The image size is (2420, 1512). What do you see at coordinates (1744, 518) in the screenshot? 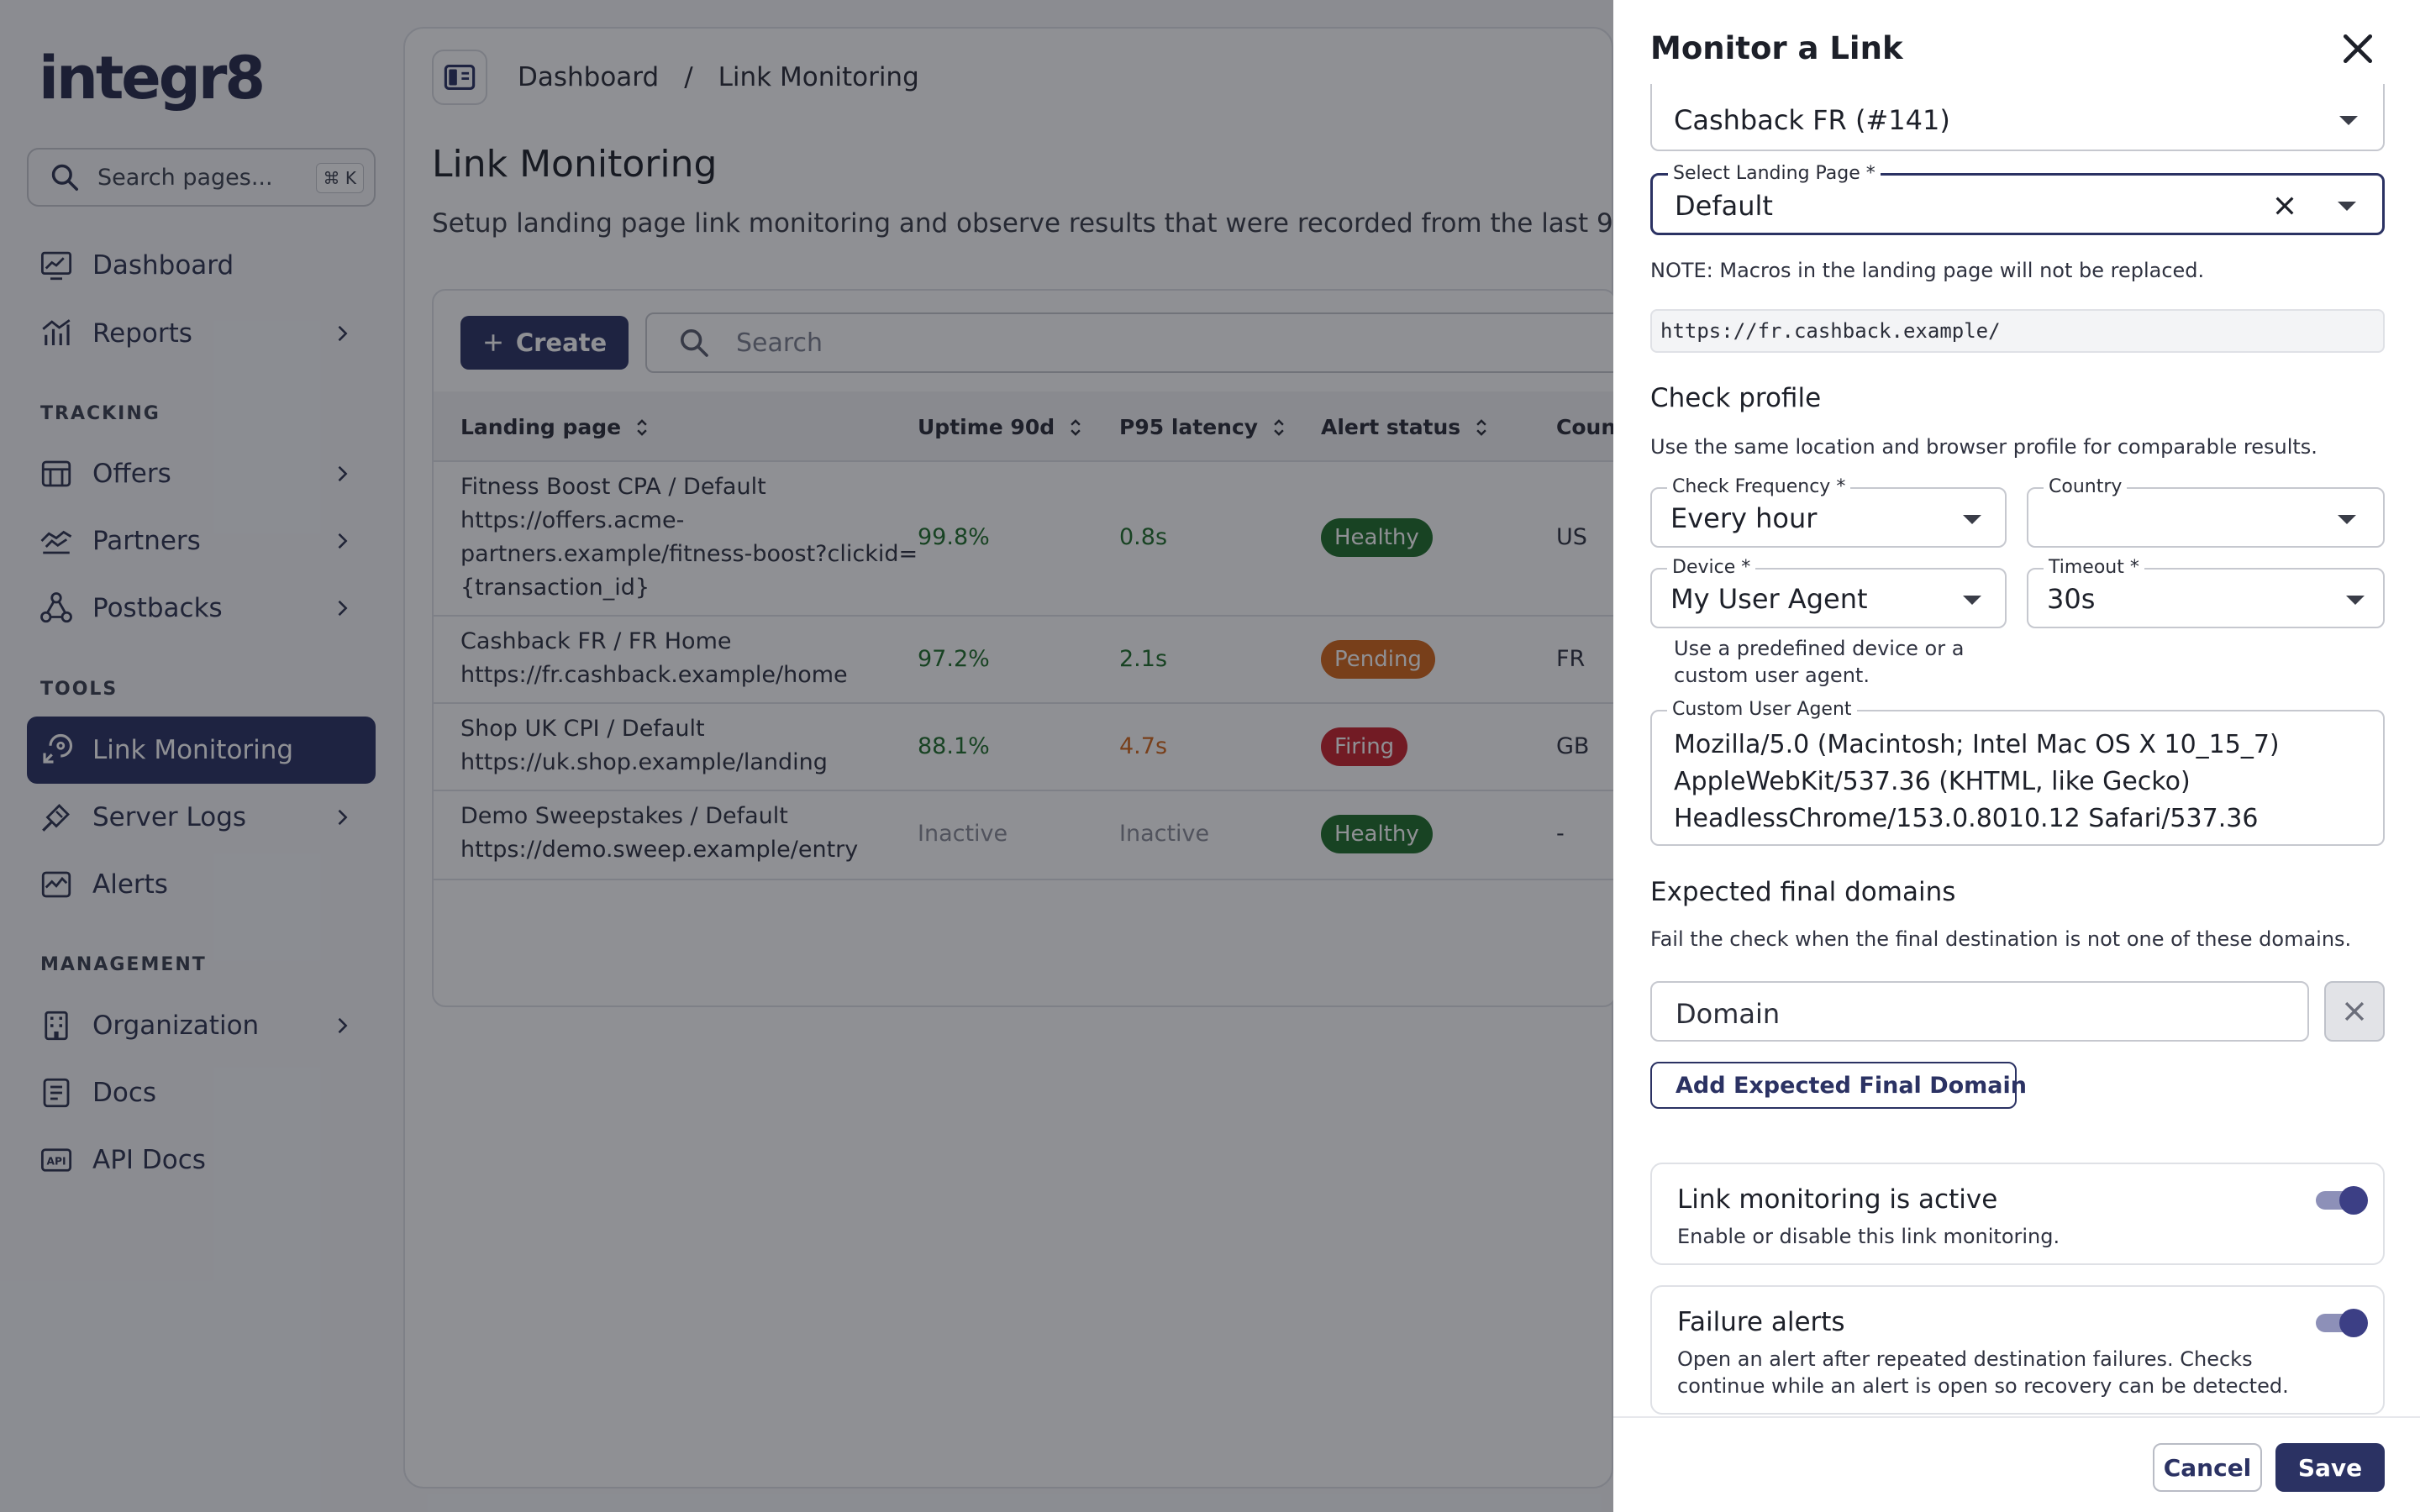
I see `check-frequency-value: Every hour` at bounding box center [1744, 518].